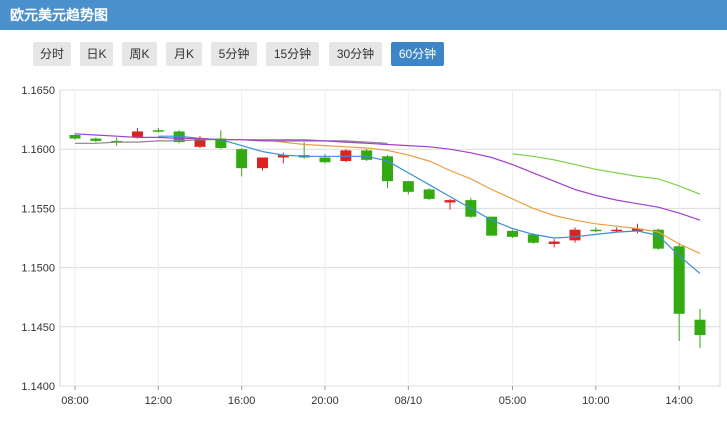  Describe the element at coordinates (377, 396) in the screenshot. I see `x-axis-ticks: 08:00 12:00 16:00 20:00 08/10 05:00 10:00 14:00` at that location.